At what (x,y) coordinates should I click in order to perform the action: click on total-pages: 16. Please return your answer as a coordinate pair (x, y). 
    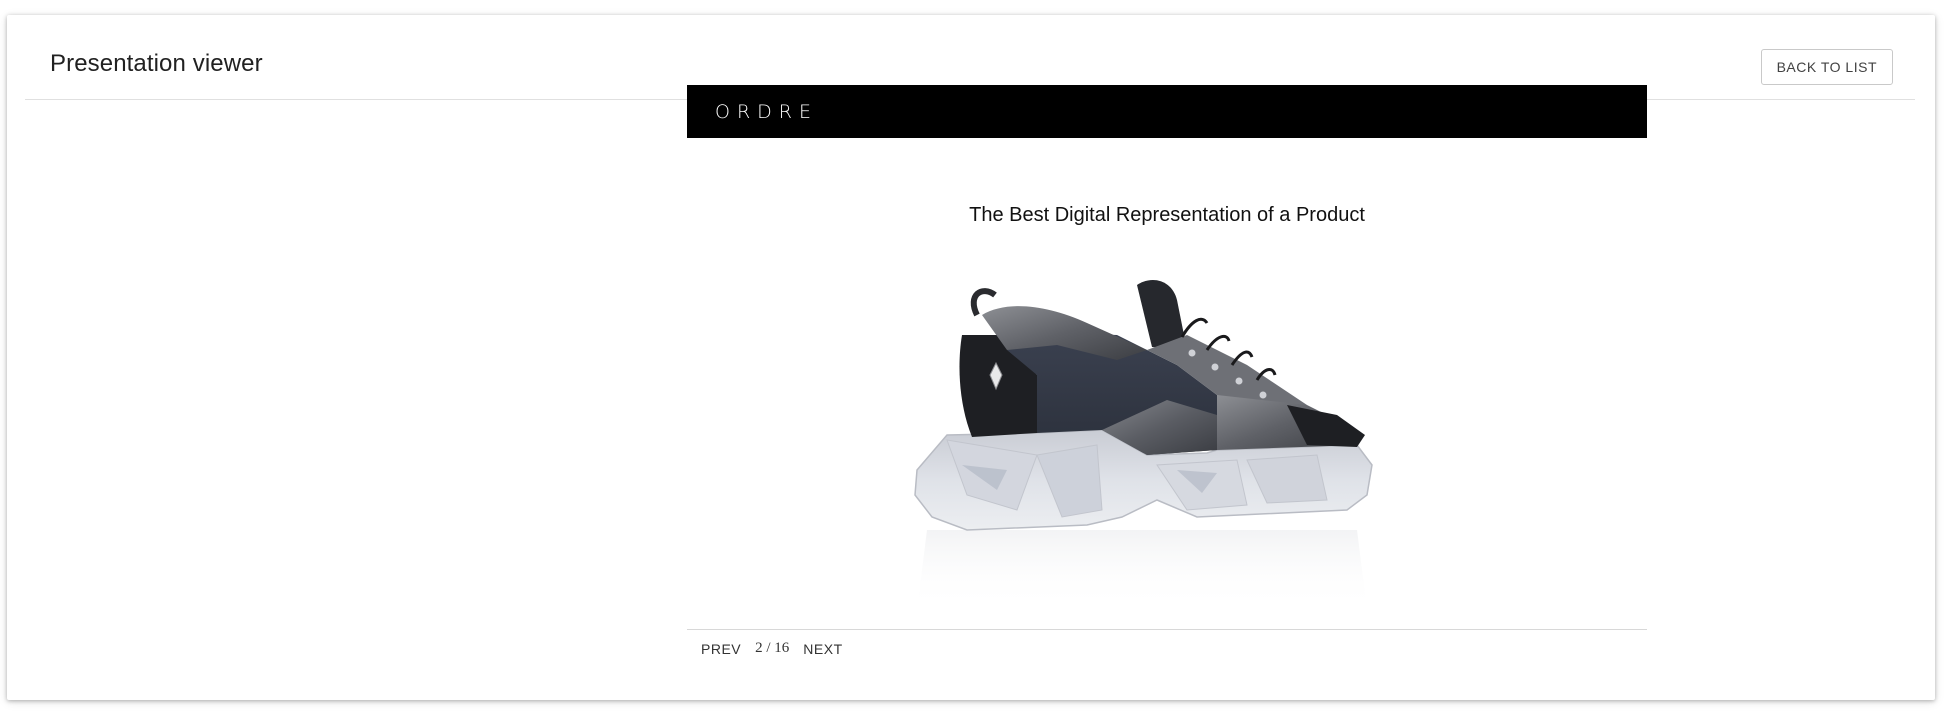
    Looking at the image, I should click on (782, 648).